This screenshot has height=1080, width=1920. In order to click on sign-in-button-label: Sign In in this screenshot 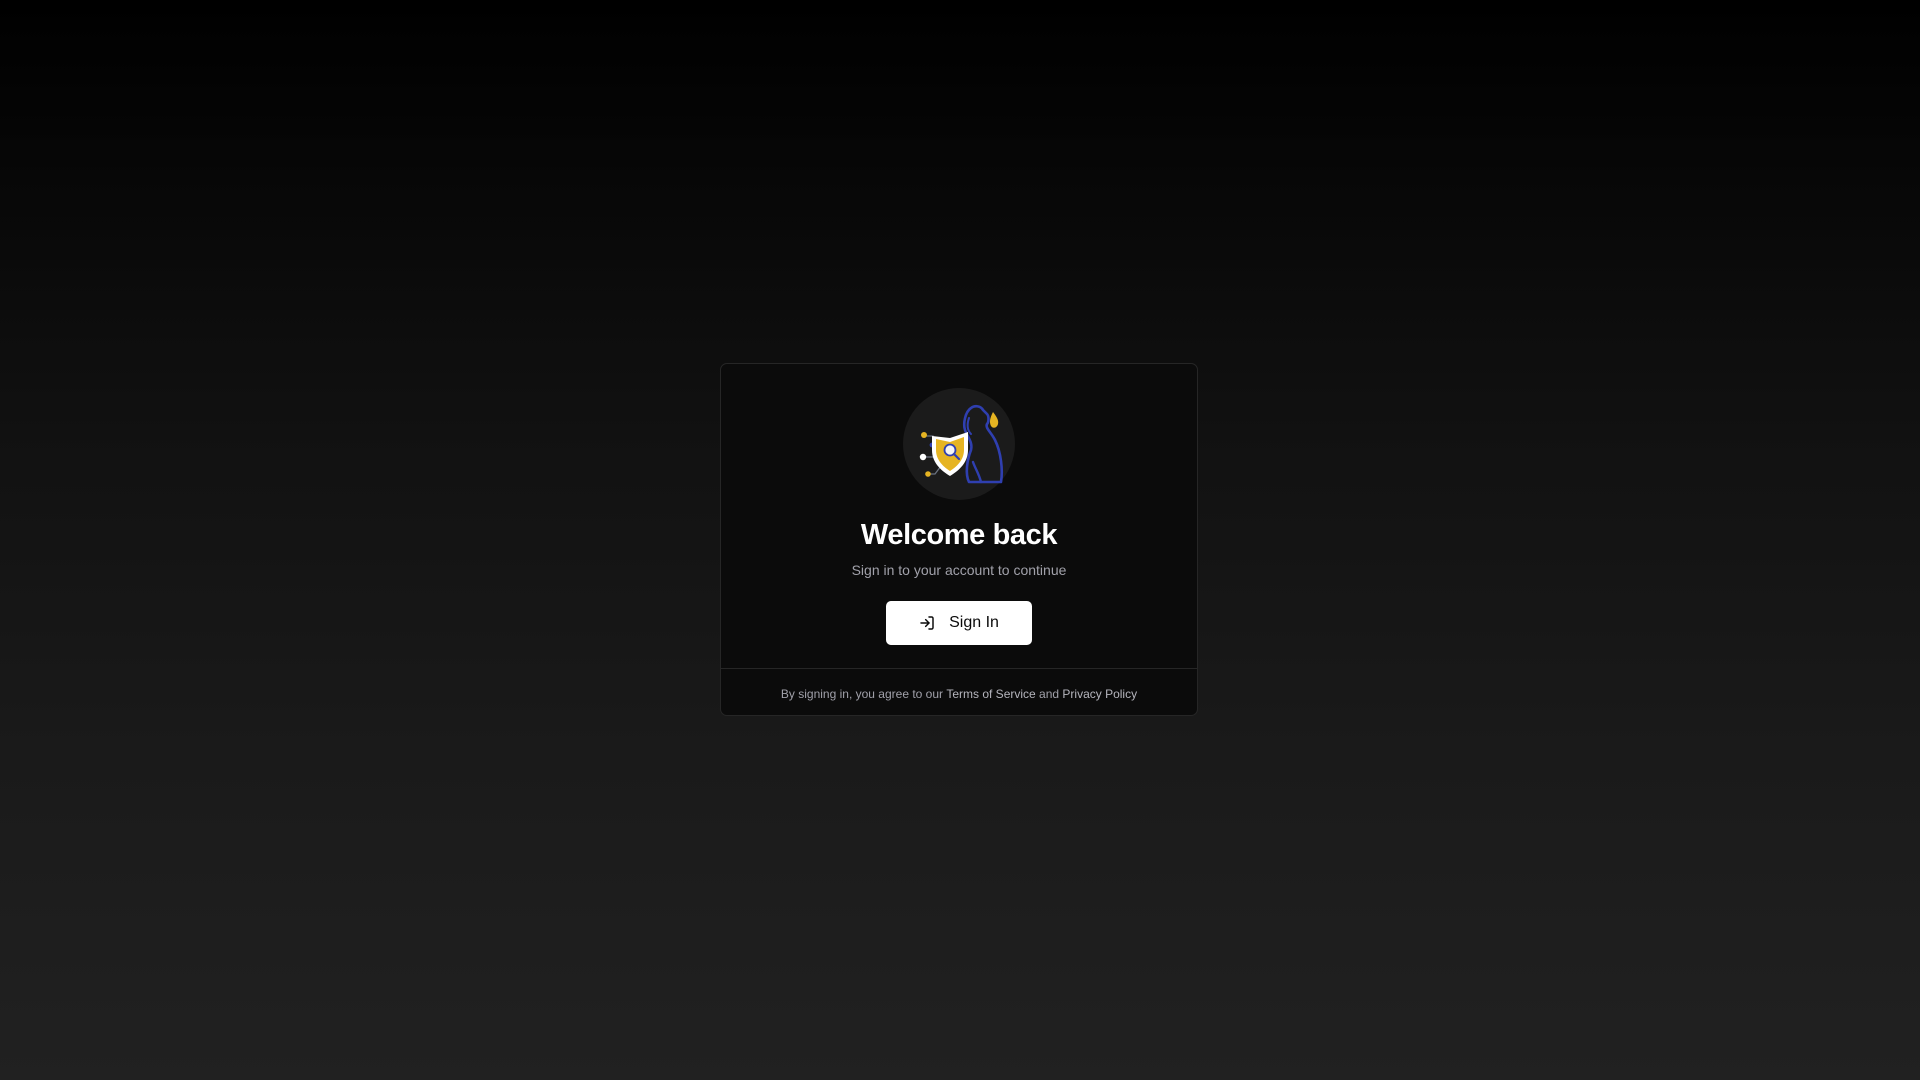, I will do `click(974, 622)`.